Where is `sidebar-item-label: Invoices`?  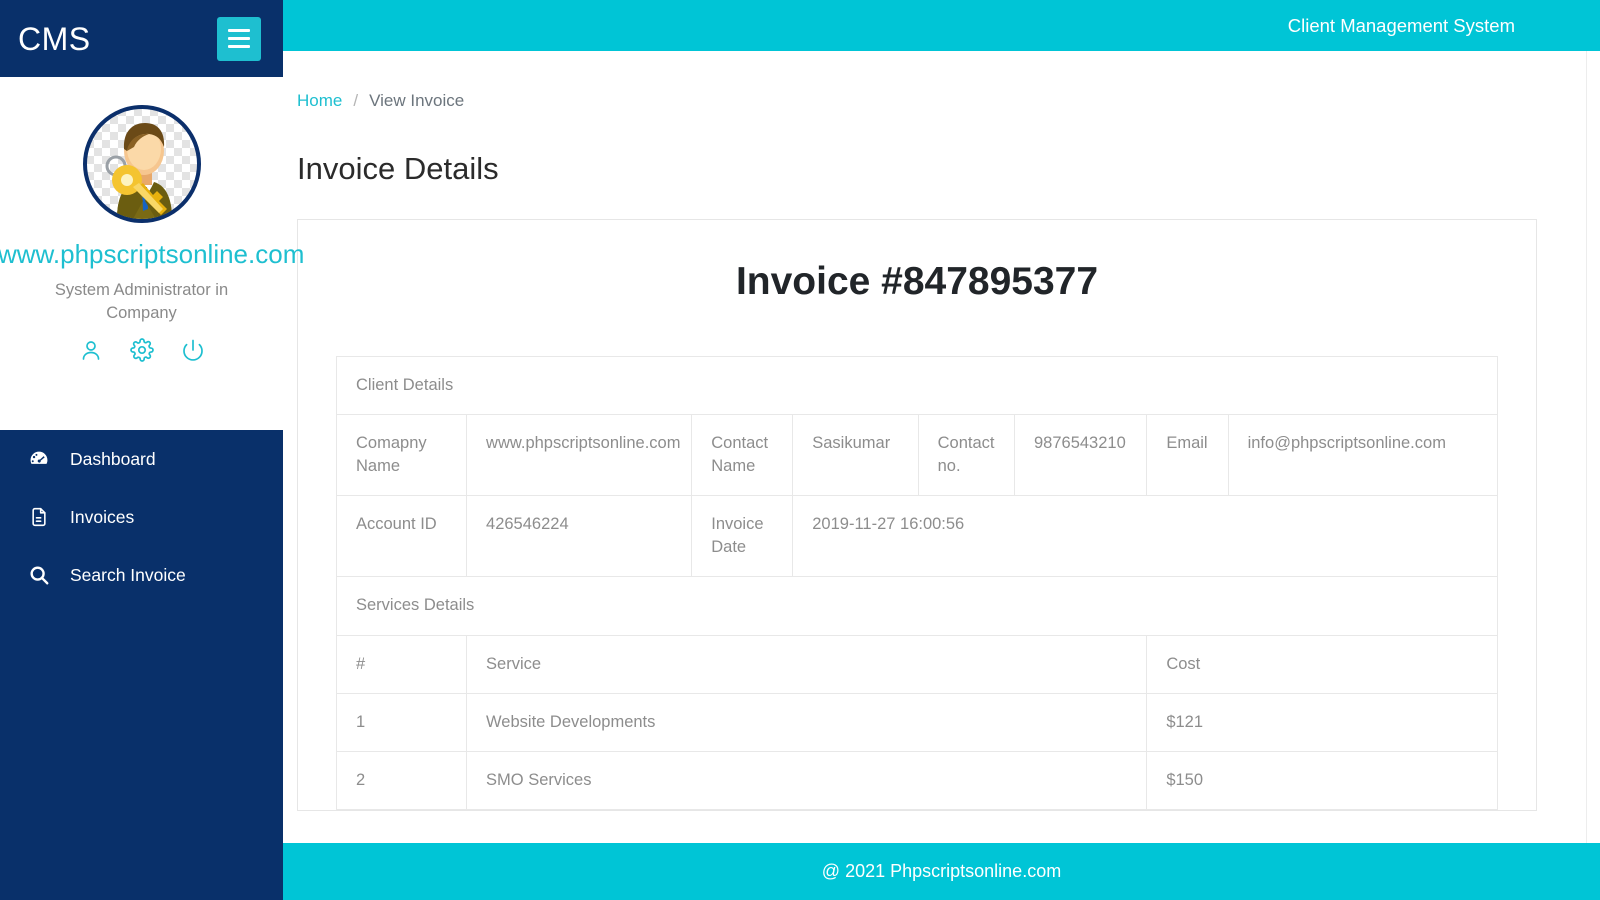 sidebar-item-label: Invoices is located at coordinates (102, 516).